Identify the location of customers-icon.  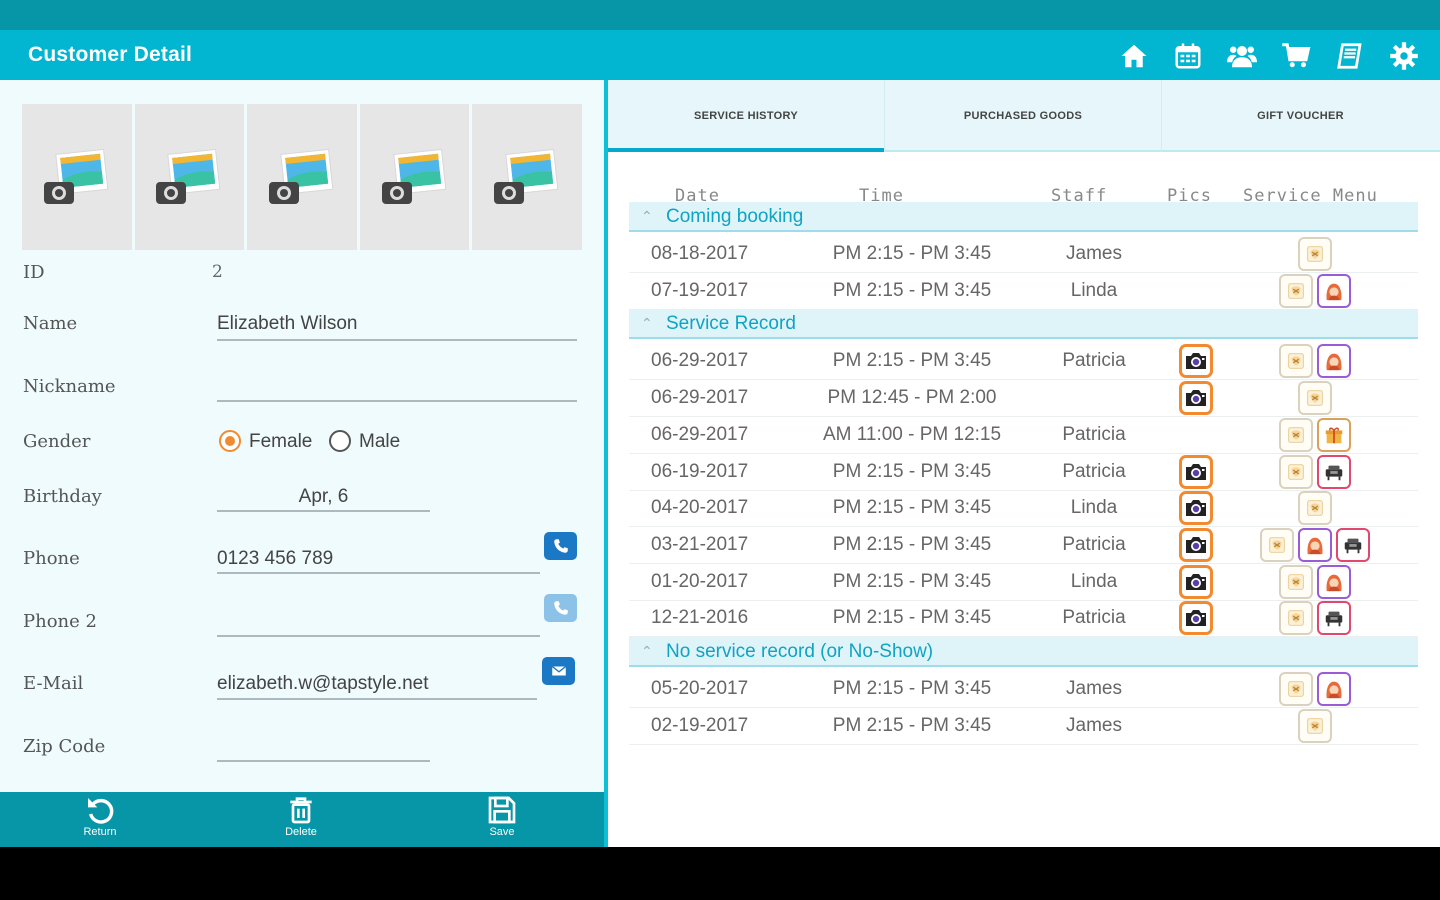
(1242, 56).